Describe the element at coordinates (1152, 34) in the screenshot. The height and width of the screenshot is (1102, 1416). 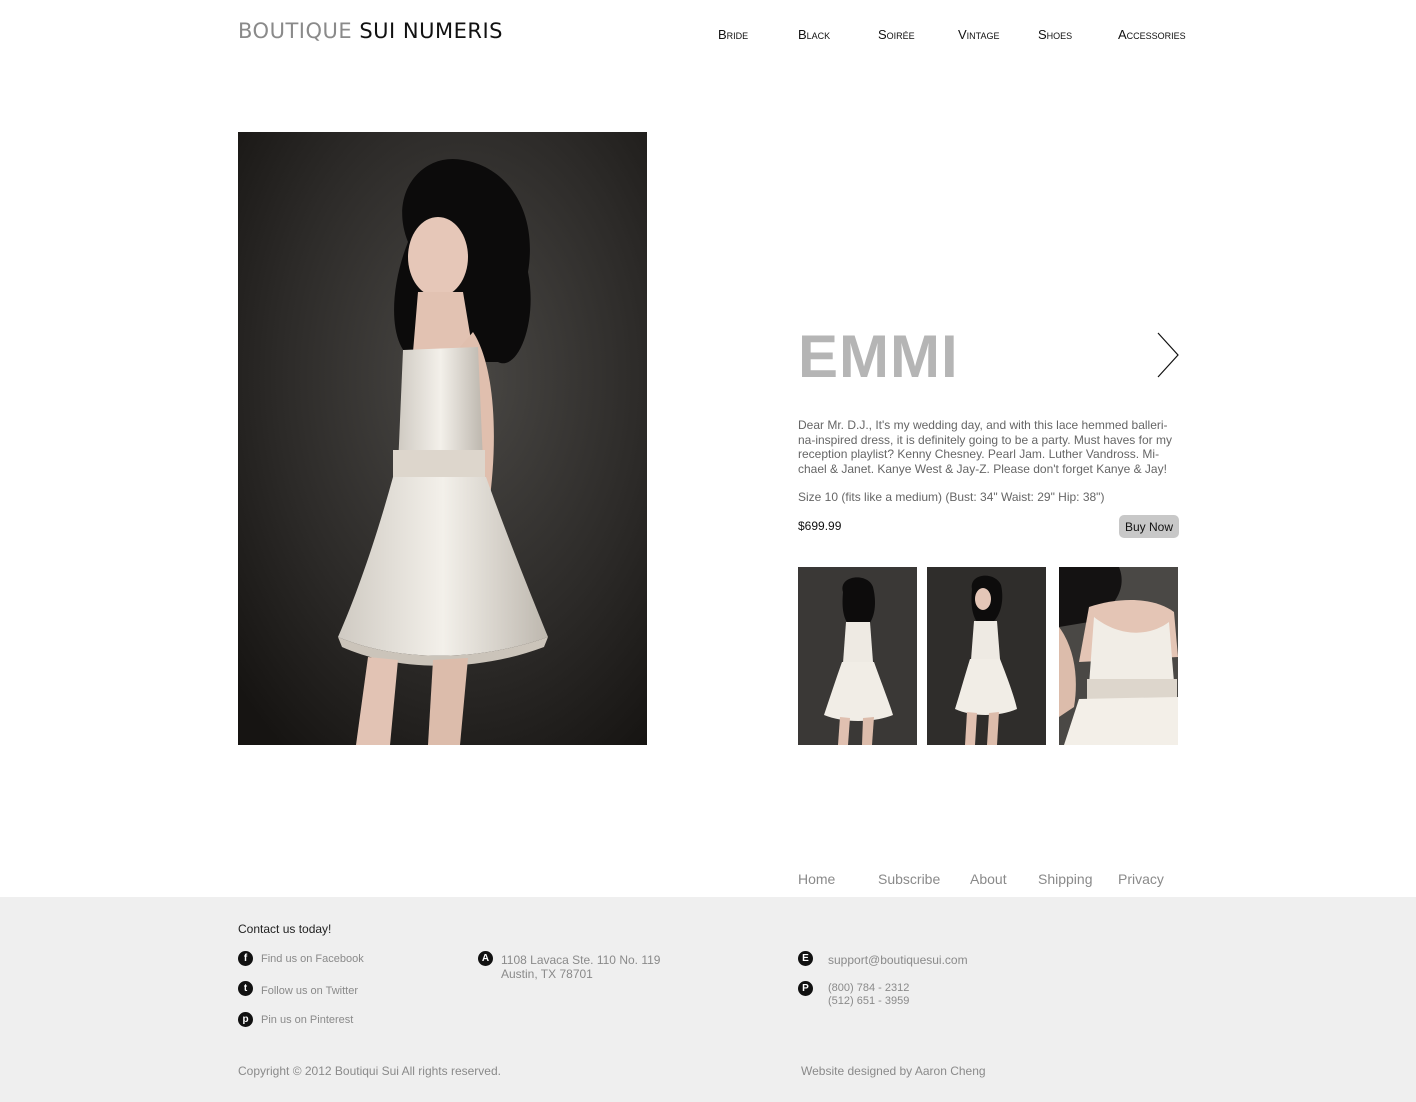
I see `nav-accessories: Accessories` at that location.